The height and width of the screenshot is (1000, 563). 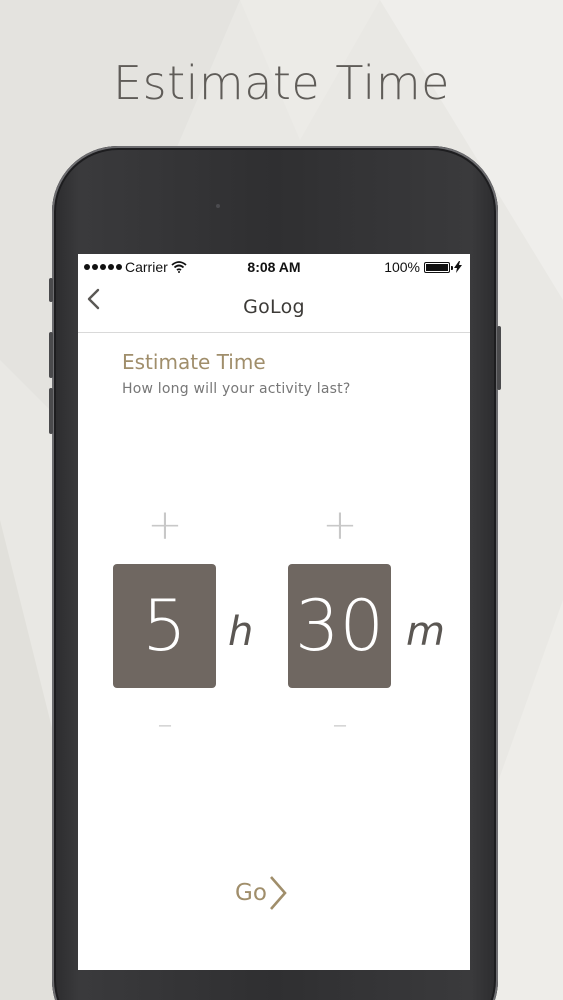 I want to click on status-bar: Carrier 8:08 AM 100%, so click(x=274, y=268).